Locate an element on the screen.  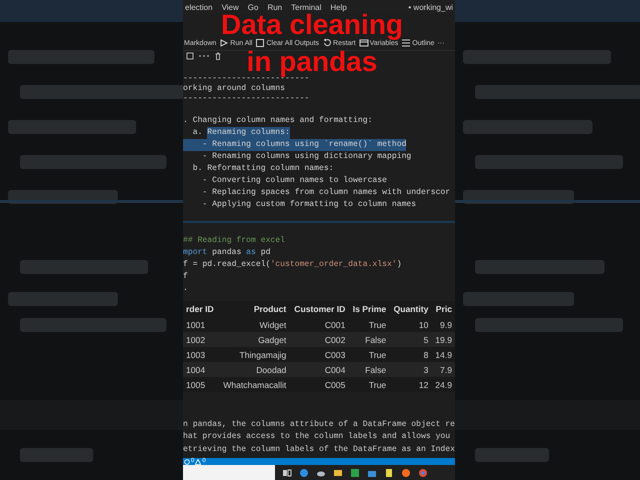
markdown-text: b. Reformatting column names: is located at coordinates (263, 169).